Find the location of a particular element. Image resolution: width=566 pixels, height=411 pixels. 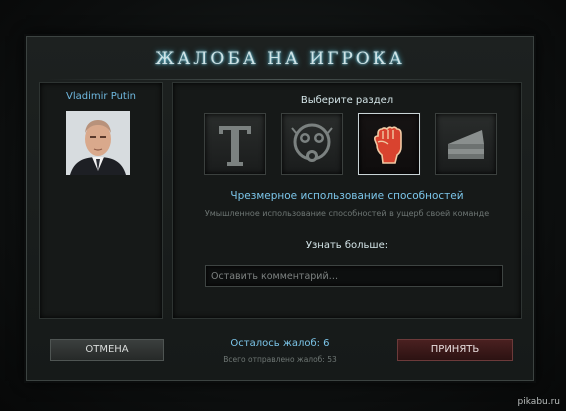

category-feeding-button is located at coordinates (466, 144).